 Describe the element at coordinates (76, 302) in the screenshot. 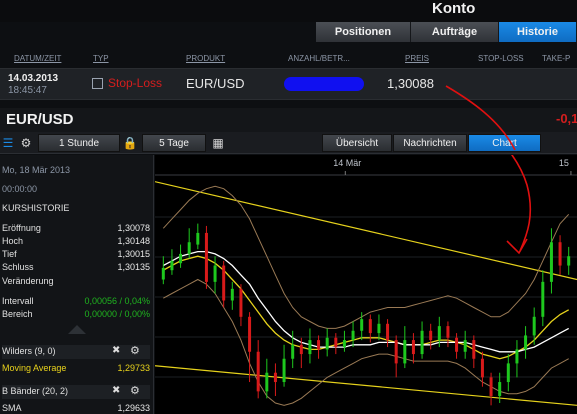

I see `panel-interval-row: Intervall 0,00056 / 0,04%` at that location.